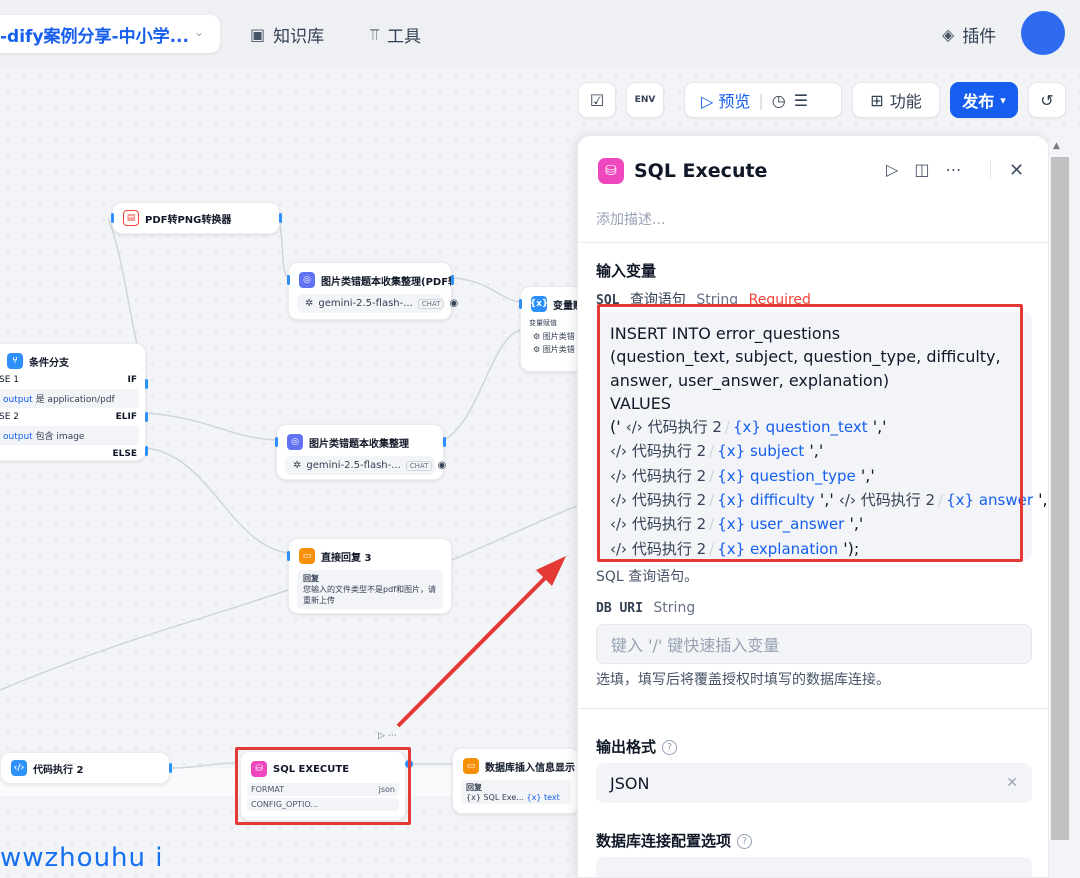  What do you see at coordinates (516, 792) in the screenshot?
I see `reply-content: 回复 {x} SQL Exe... {x} text` at bounding box center [516, 792].